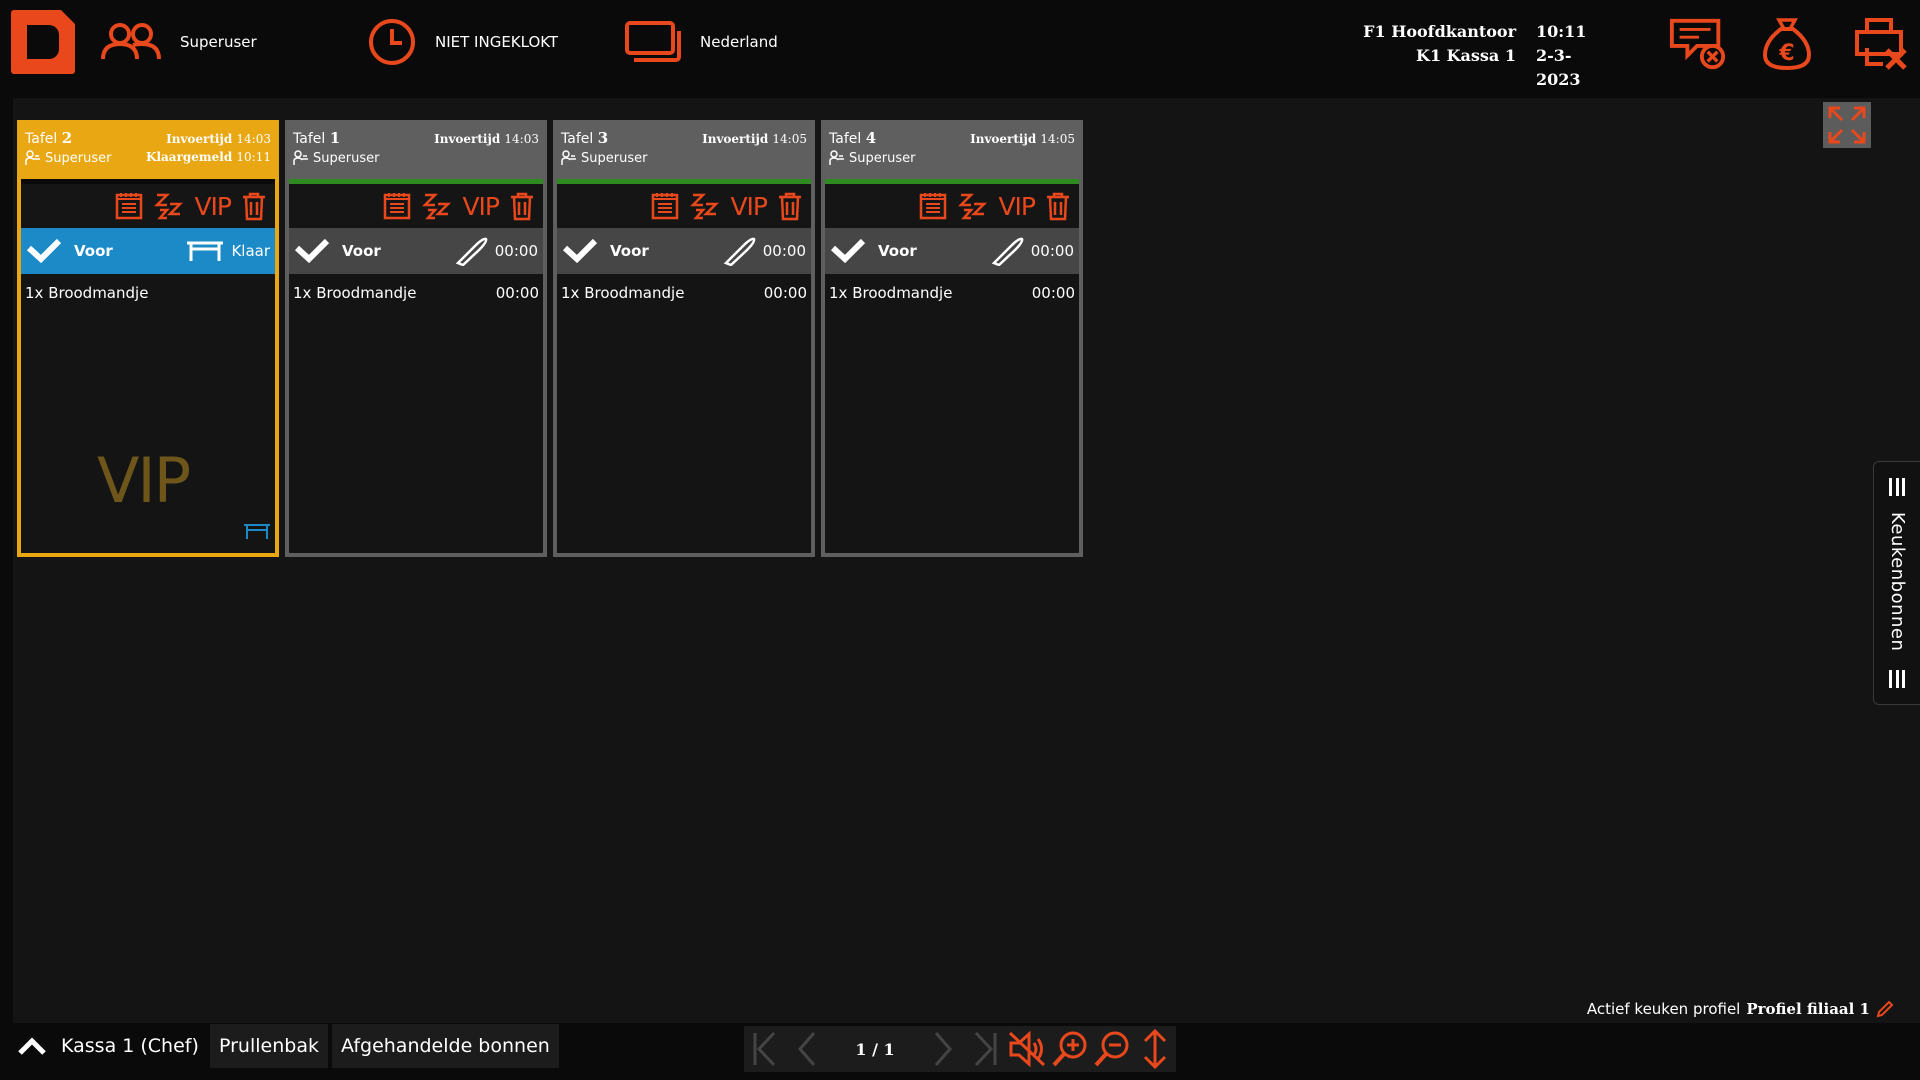 This screenshot has height=1080, width=1920. What do you see at coordinates (49, 138) in the screenshot?
I see `table-label: Tafel 2` at bounding box center [49, 138].